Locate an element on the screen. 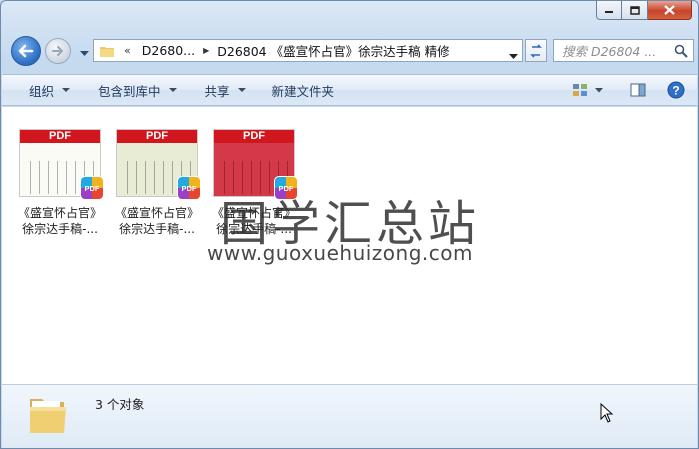  watermark-url: www.guoxuehuizong.com is located at coordinates (340, 253).